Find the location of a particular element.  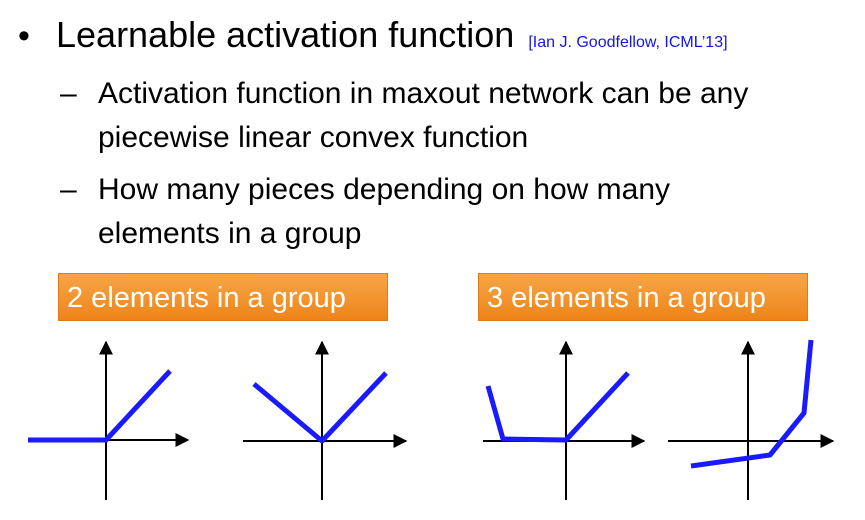

plot-three-convex is located at coordinates (751, 419).